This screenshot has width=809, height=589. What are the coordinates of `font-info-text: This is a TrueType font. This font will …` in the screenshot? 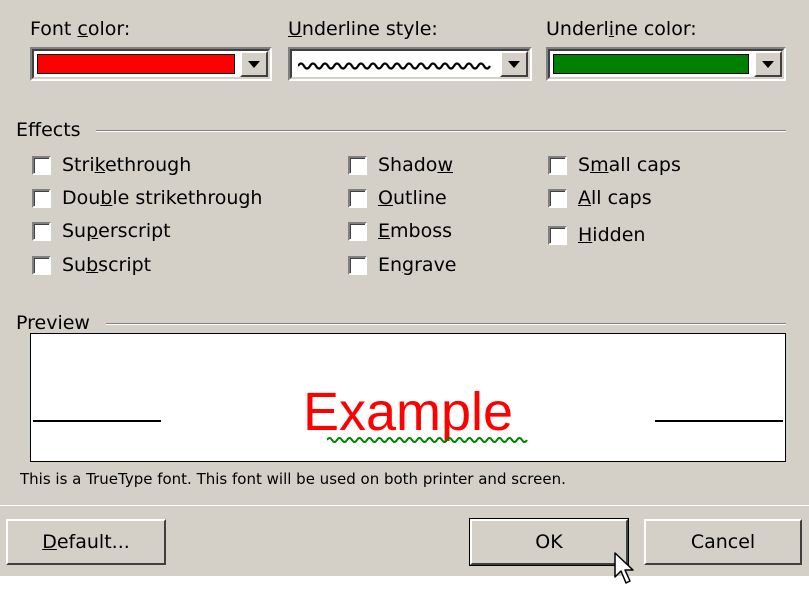 It's located at (293, 479).